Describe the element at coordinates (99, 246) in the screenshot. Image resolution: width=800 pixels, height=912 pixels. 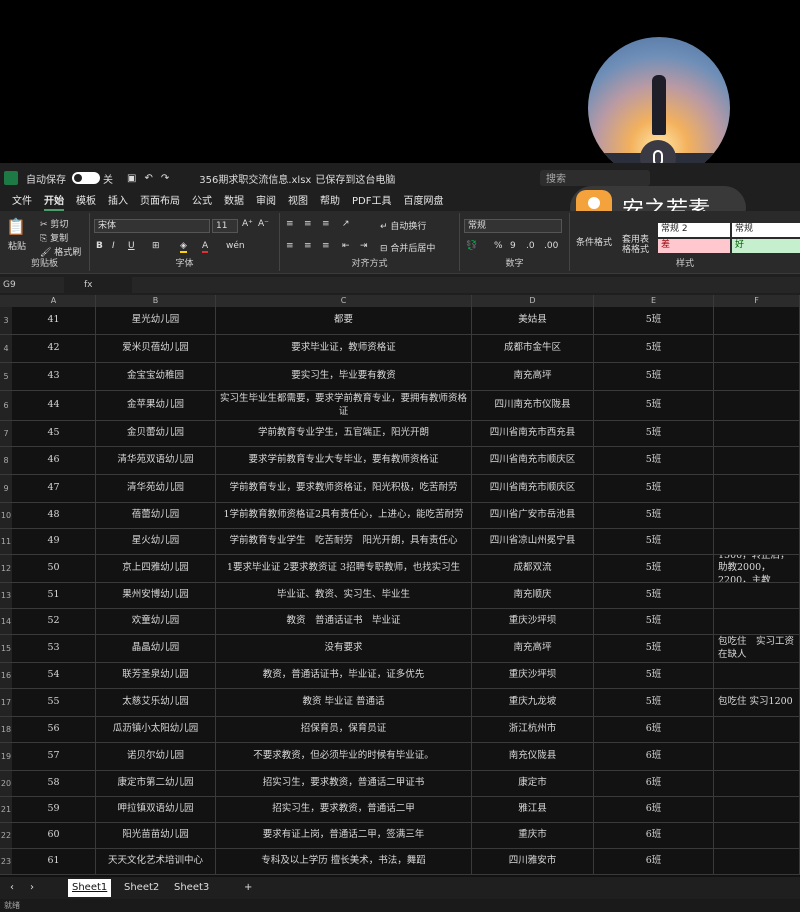
I see `bold-icon: B` at that location.